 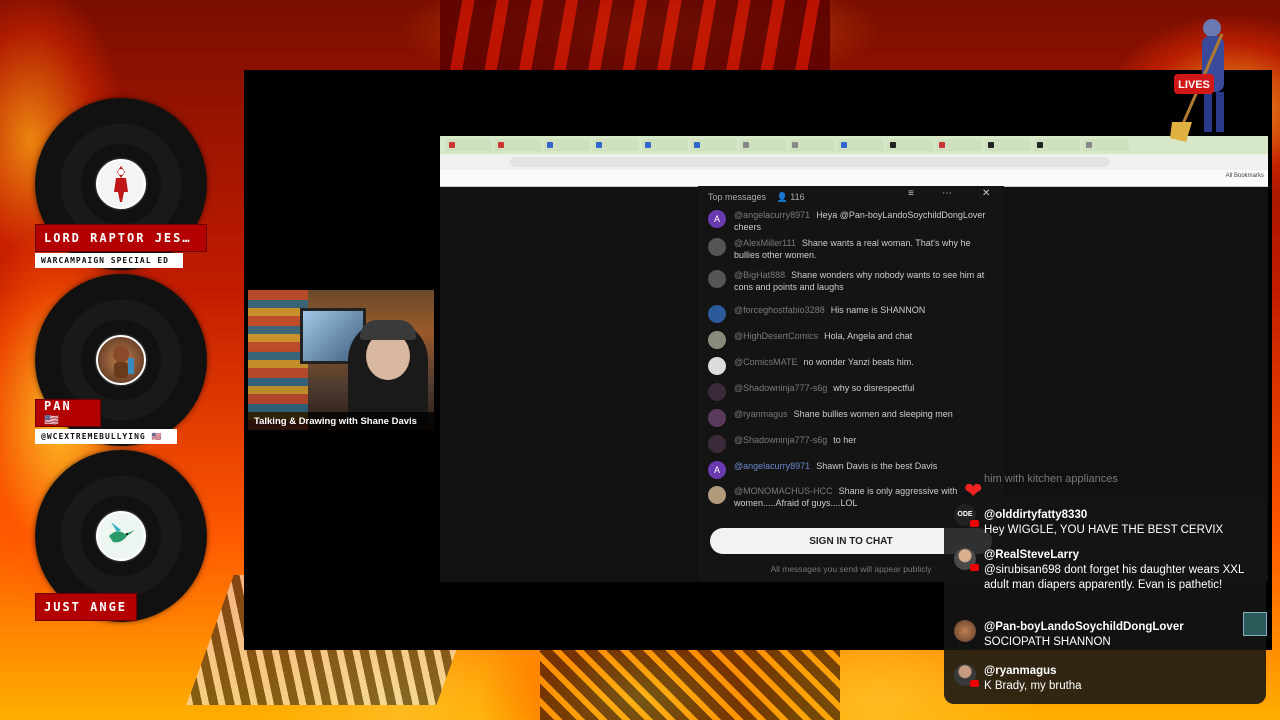 I want to click on participant-name-3: JUST ANGE, so click(x=86, y=607).